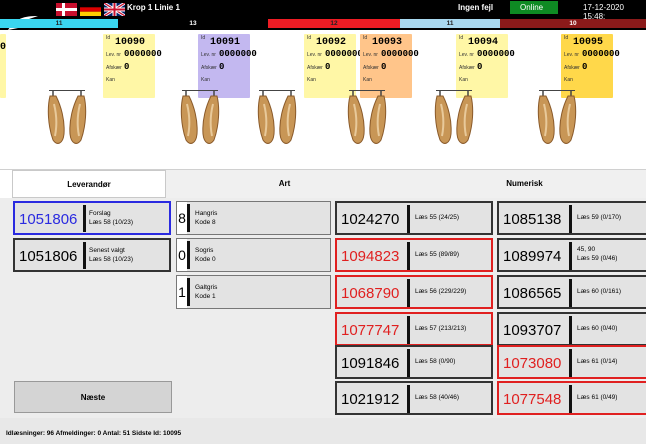  I want to click on art-code: Kode 8, so click(205, 222).